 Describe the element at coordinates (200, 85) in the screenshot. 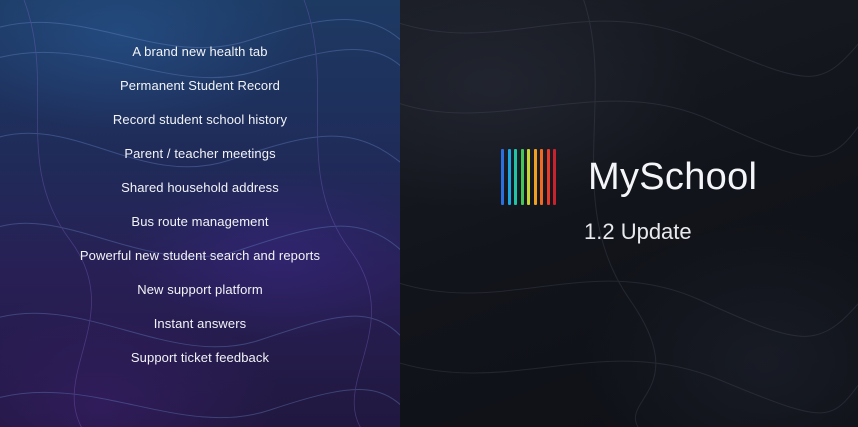

I see `feature-item: Permanent Student Record` at that location.